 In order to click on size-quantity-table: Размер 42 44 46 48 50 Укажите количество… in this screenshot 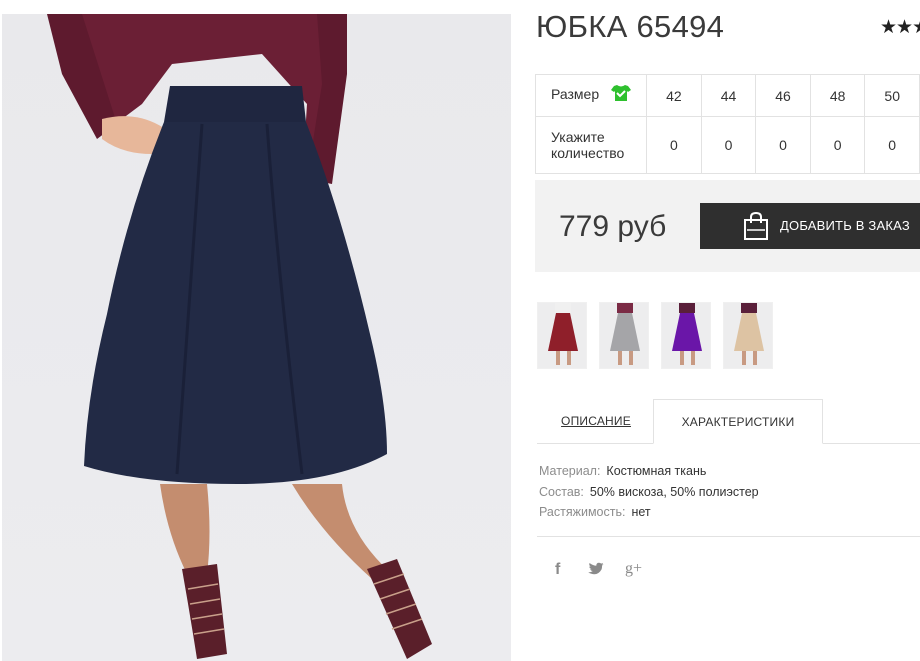, I will do `click(727, 124)`.